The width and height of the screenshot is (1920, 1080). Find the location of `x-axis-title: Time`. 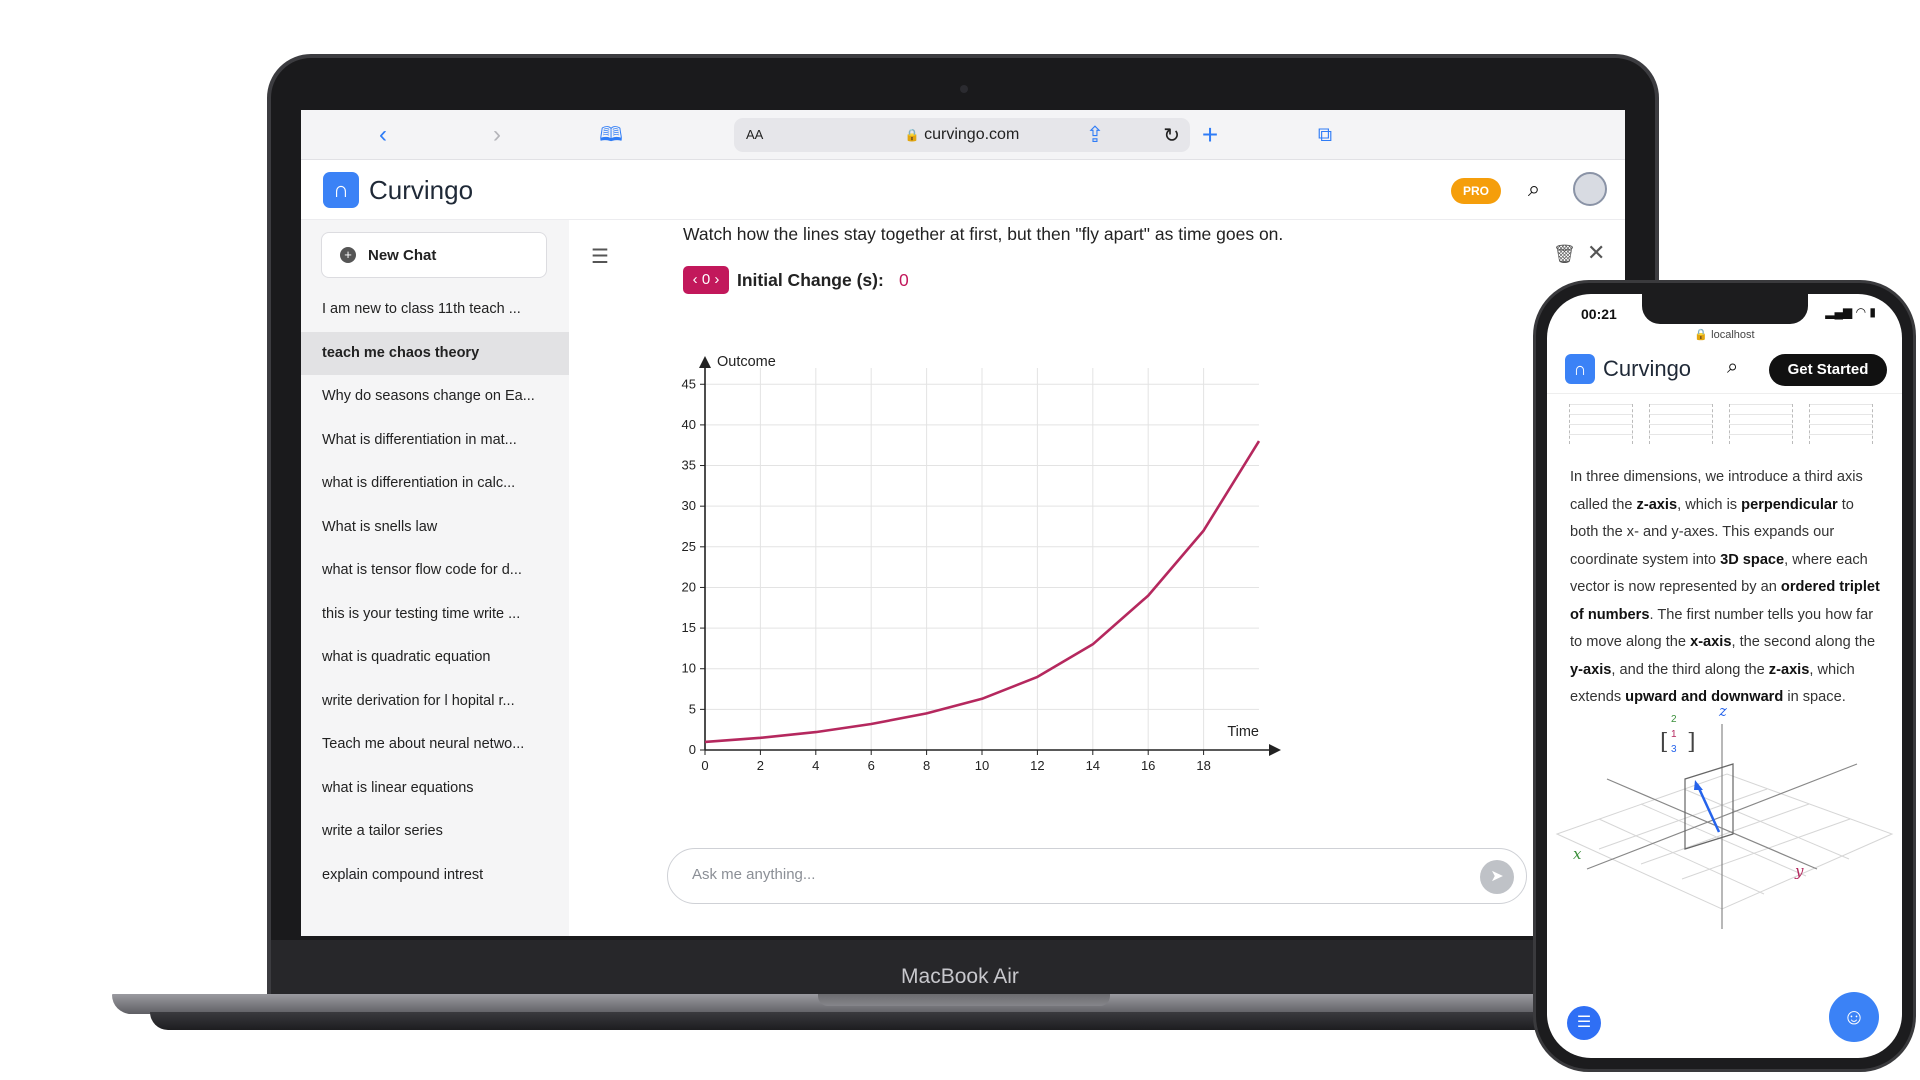

x-axis-title: Time is located at coordinates (1243, 732).